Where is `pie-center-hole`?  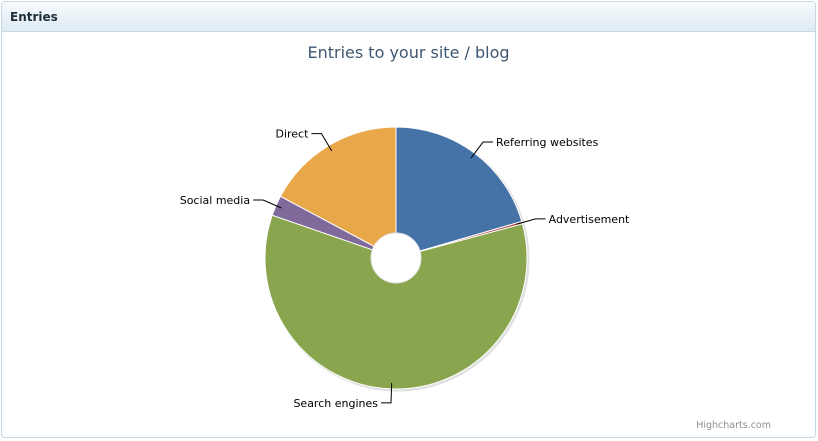
pie-center-hole is located at coordinates (396, 258).